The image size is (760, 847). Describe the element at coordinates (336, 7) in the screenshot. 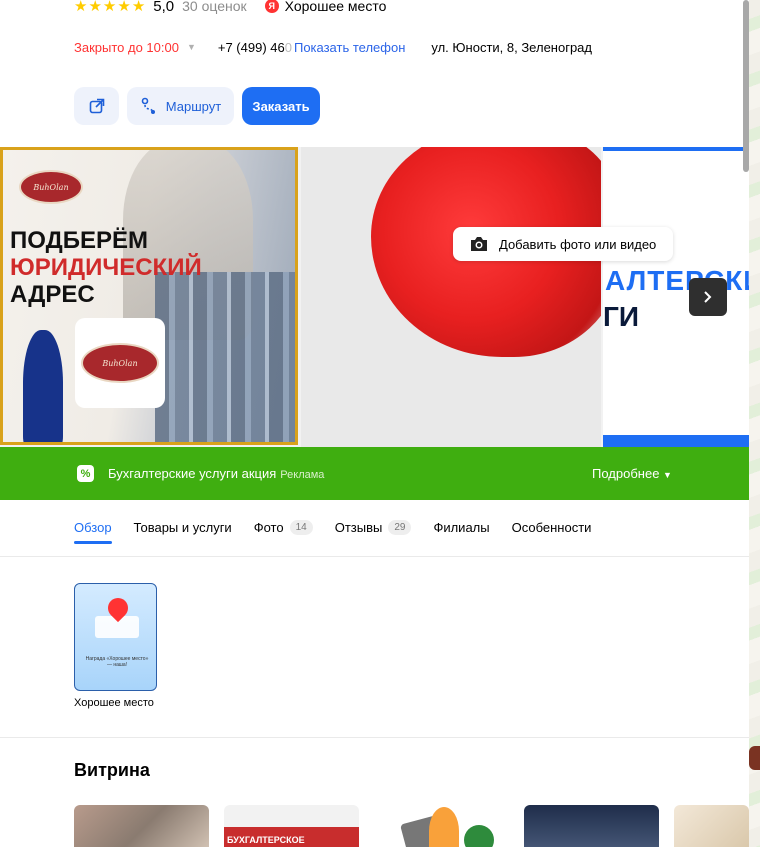

I see `good-place-badge: Хорошее место` at that location.